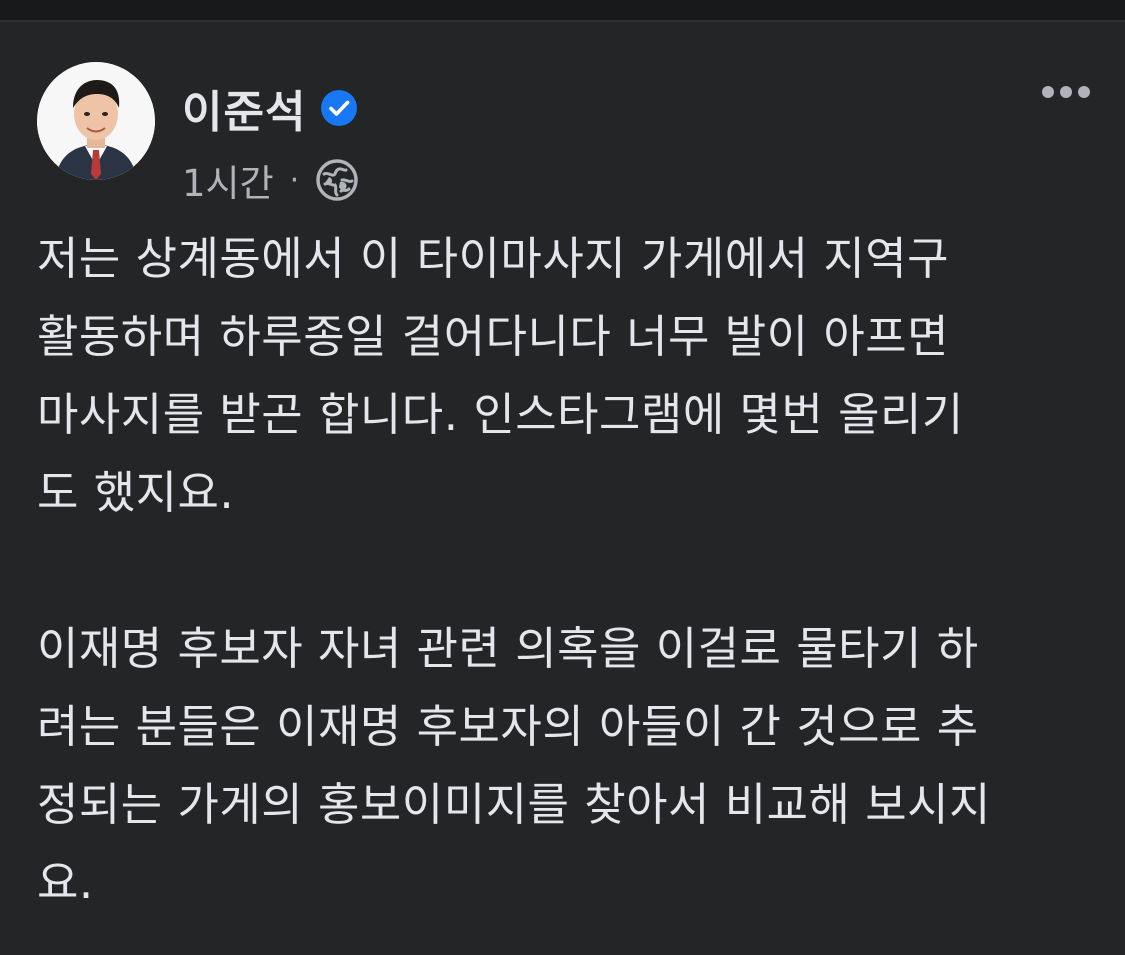 The width and height of the screenshot is (1125, 955). Describe the element at coordinates (337, 180) in the screenshot. I see `globe-icon` at that location.